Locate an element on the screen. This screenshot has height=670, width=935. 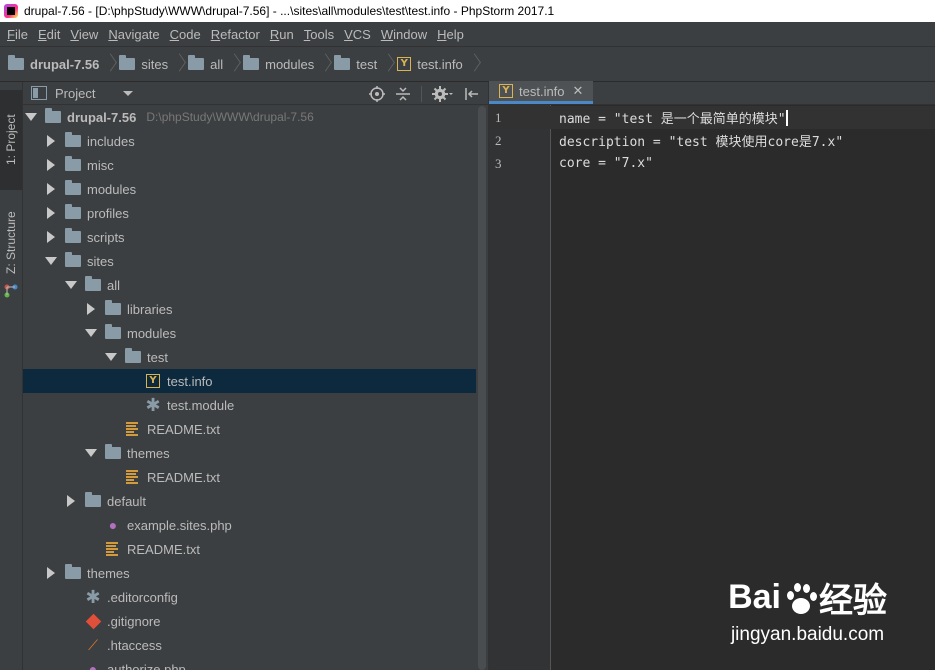
editor-tab-test-info: Y test.info ✕ is located at coordinates (541, 92).